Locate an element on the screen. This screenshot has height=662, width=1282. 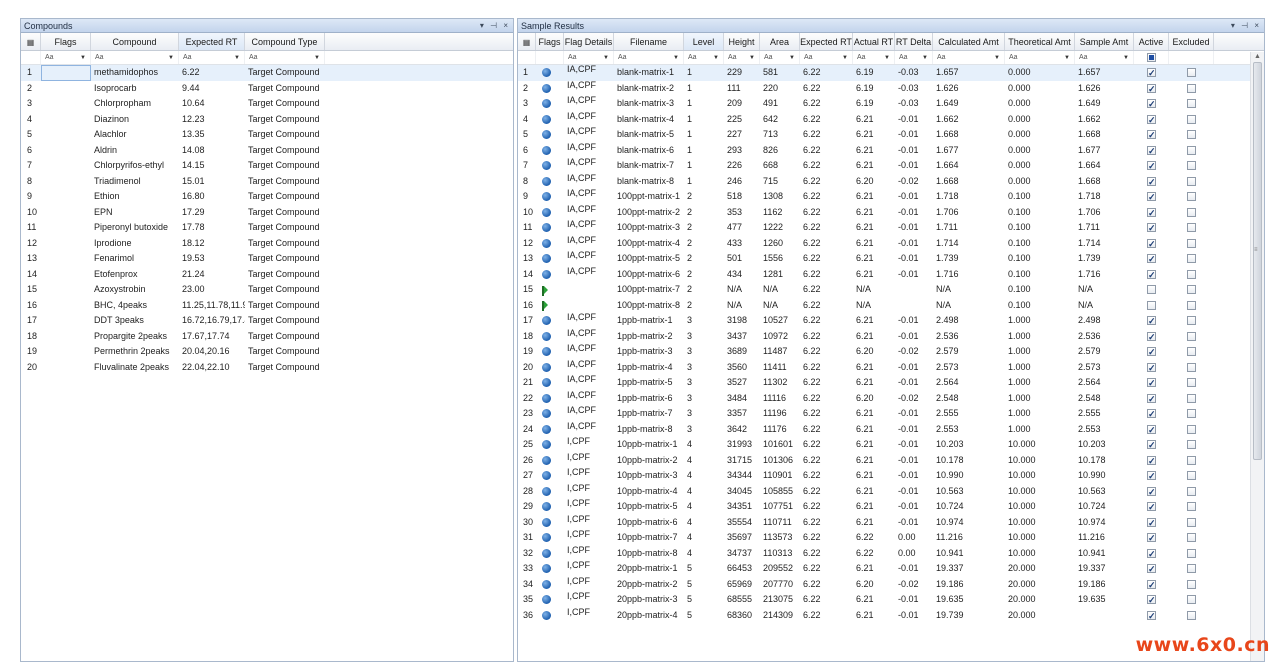
column-header-height: Height is located at coordinates (742, 41).